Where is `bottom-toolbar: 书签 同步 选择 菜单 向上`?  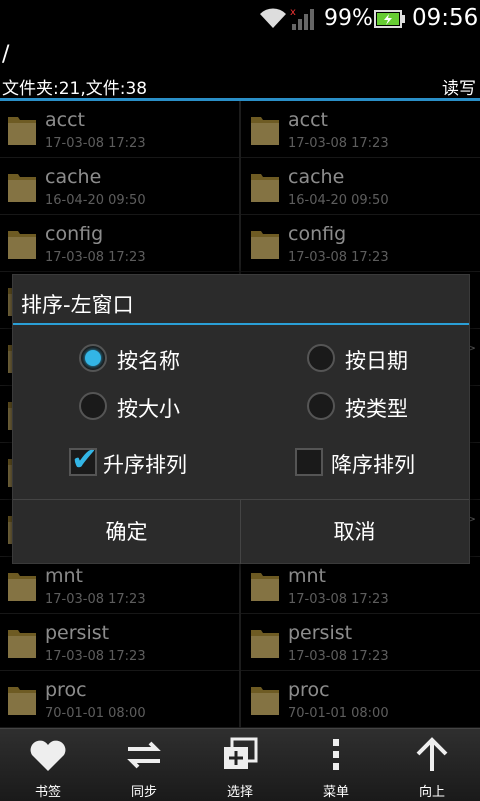 bottom-toolbar: 书签 同步 选择 菜单 向上 is located at coordinates (240, 764).